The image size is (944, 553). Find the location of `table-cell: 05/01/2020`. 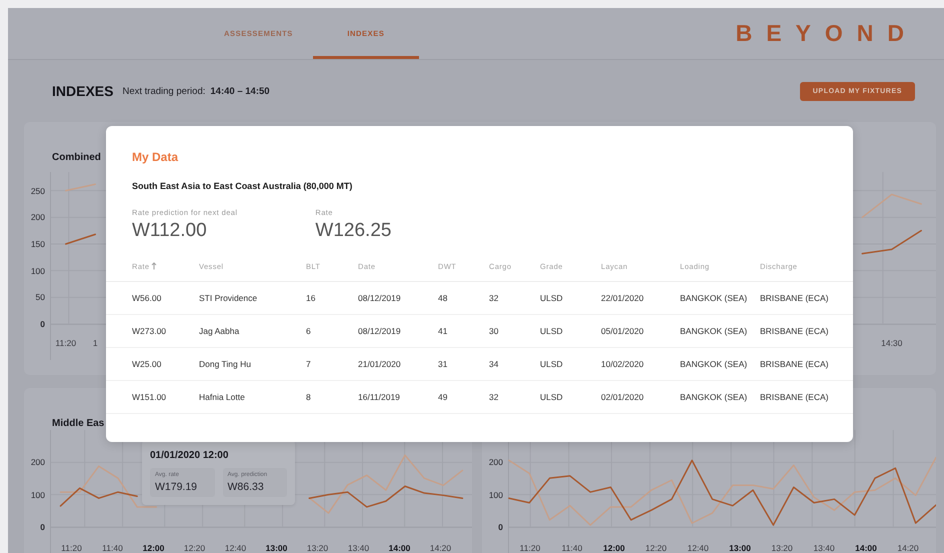

table-cell: 05/01/2020 is located at coordinates (622, 331).